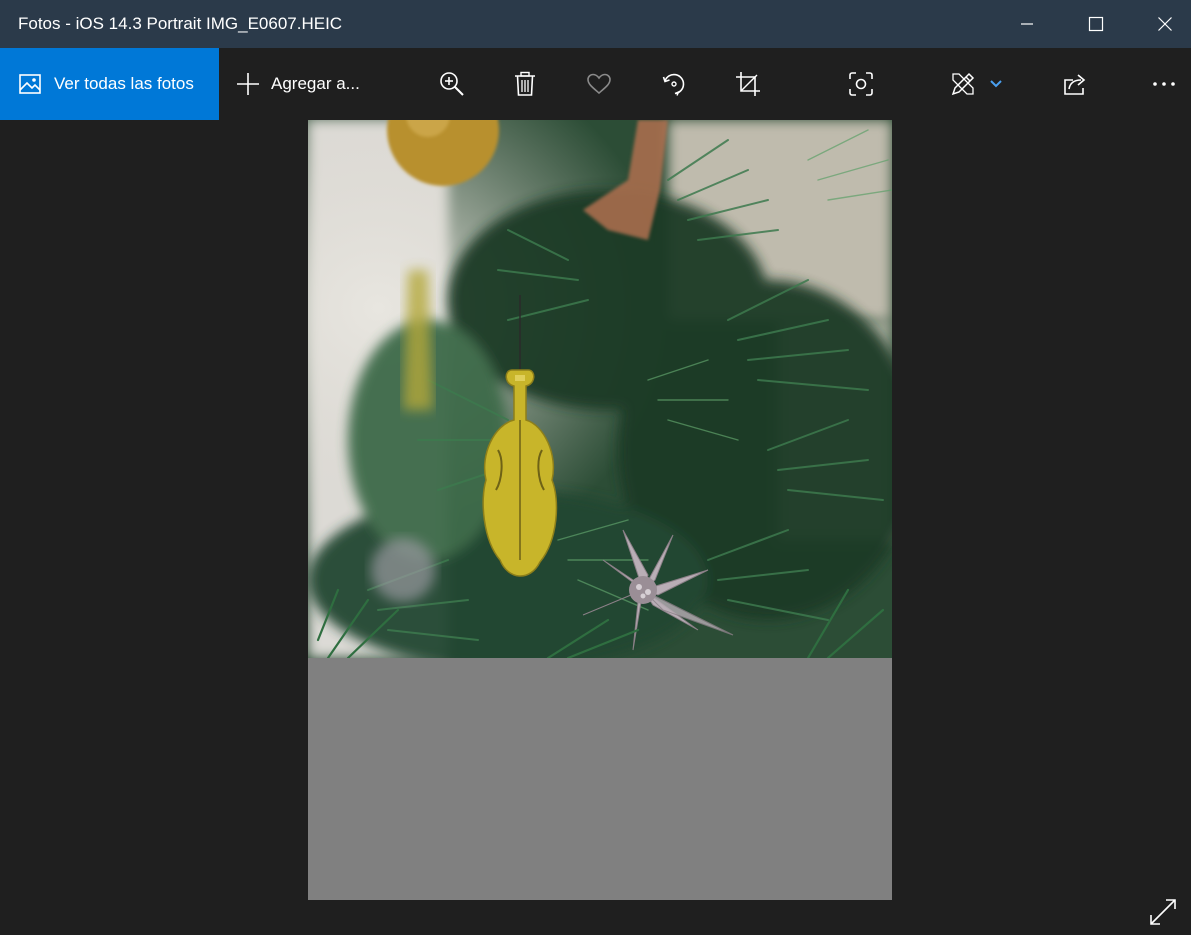 The width and height of the screenshot is (1191, 935). I want to click on fullscreen-button, so click(1163, 912).